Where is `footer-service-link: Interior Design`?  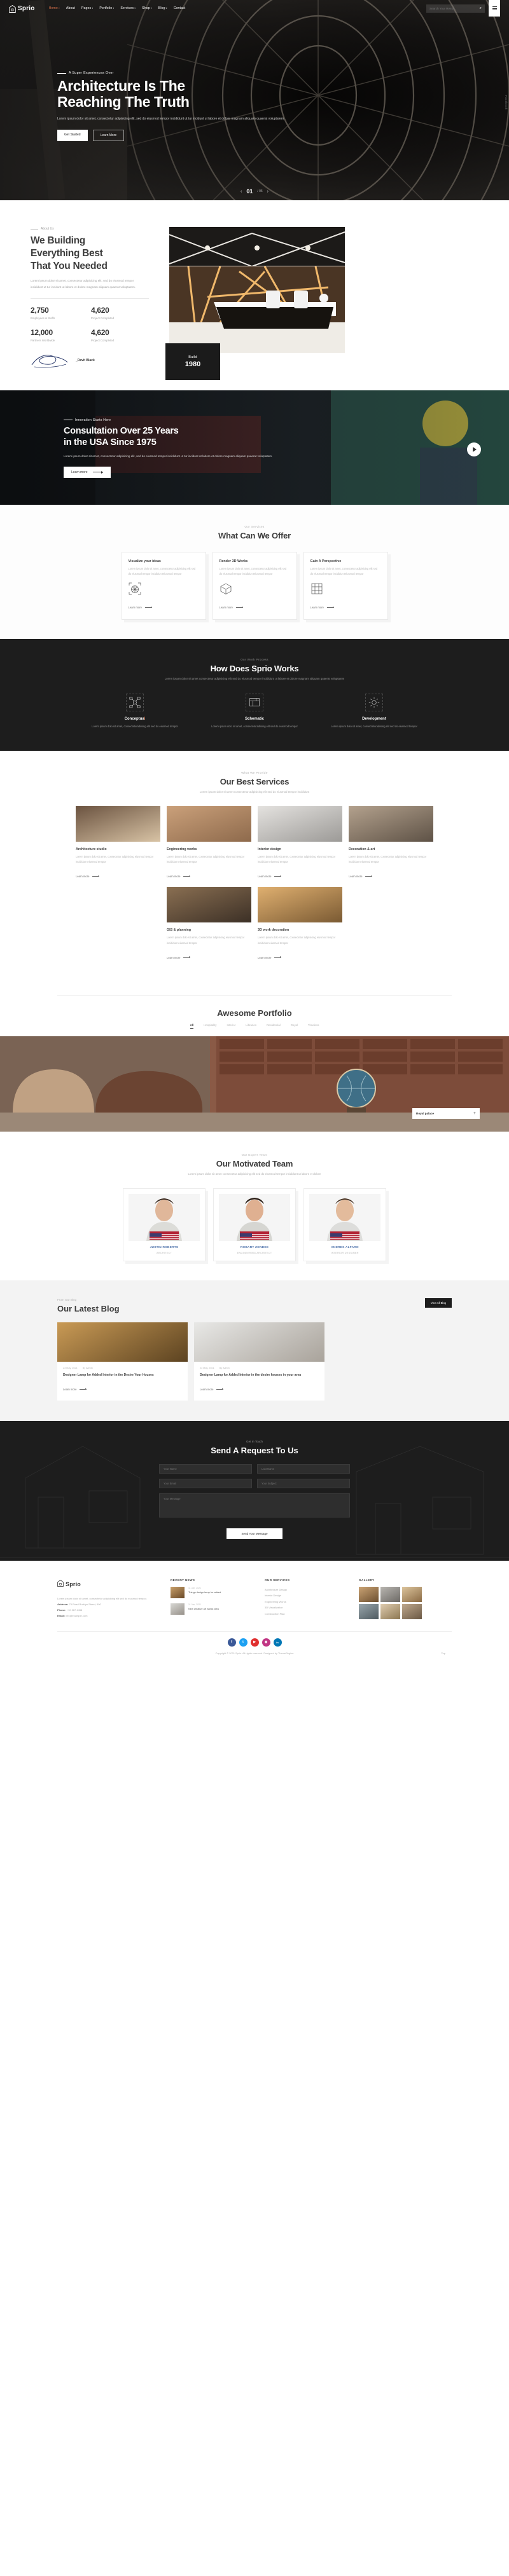 footer-service-link: Interior Design is located at coordinates (306, 1596).